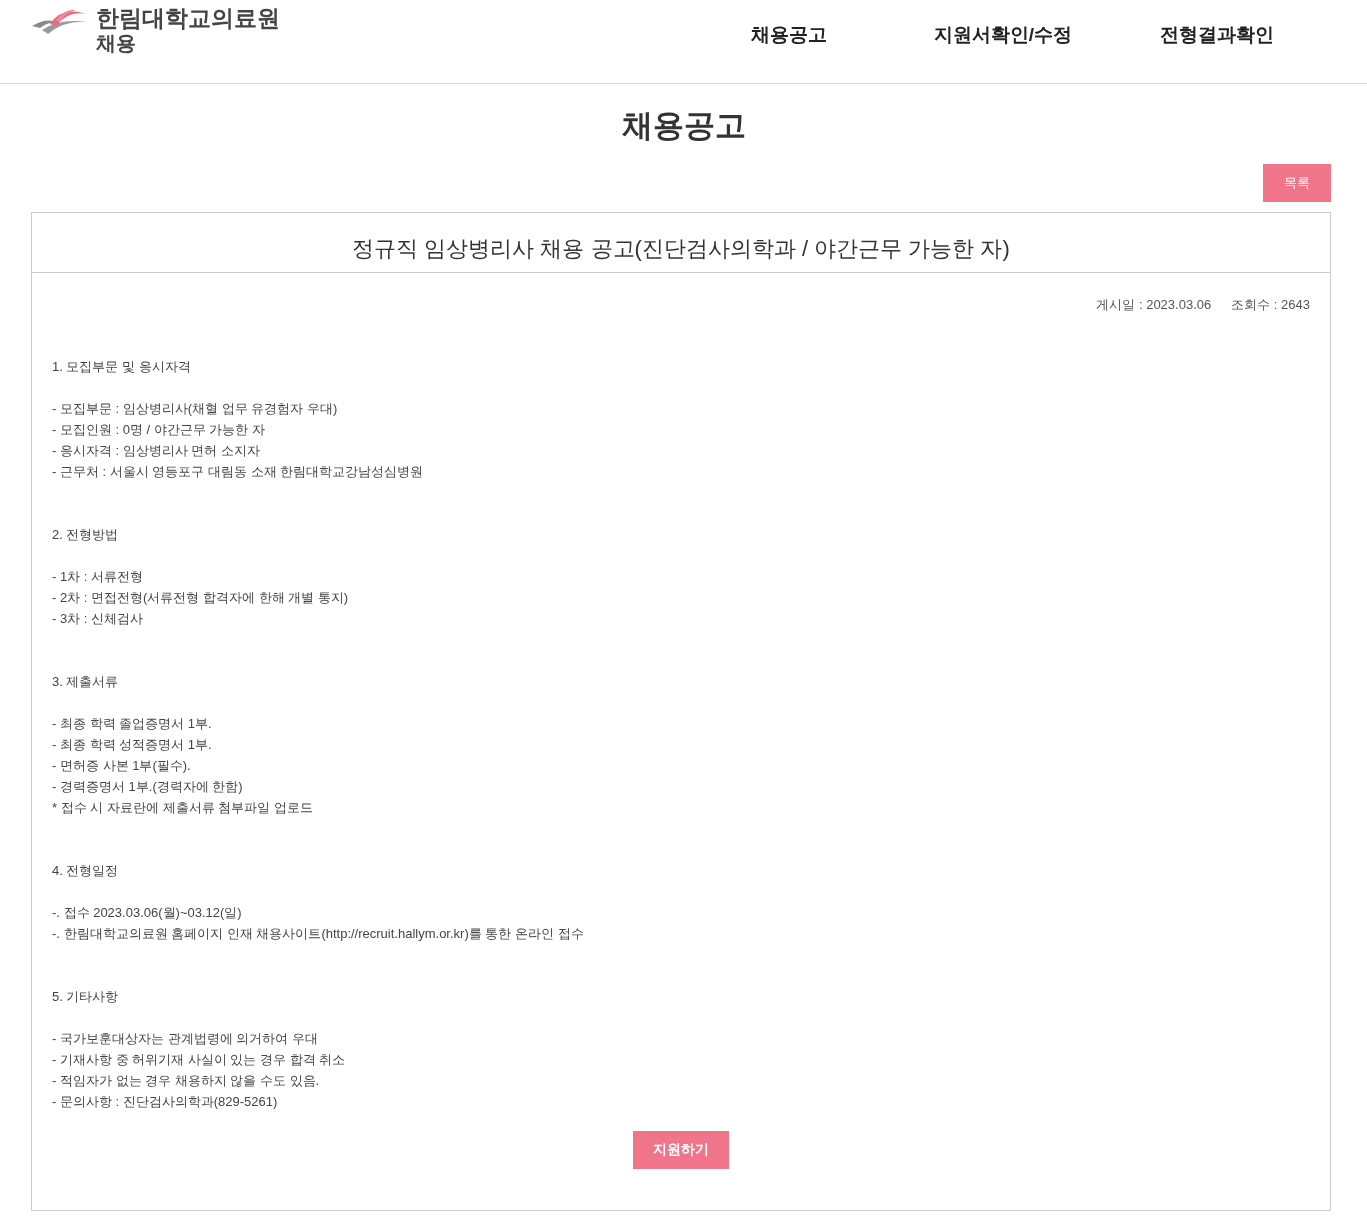 The height and width of the screenshot is (1219, 1367). I want to click on body-text: - 2차 : 면접전형(서류전형 합격자에 한해 개별 통지), so click(200, 597).